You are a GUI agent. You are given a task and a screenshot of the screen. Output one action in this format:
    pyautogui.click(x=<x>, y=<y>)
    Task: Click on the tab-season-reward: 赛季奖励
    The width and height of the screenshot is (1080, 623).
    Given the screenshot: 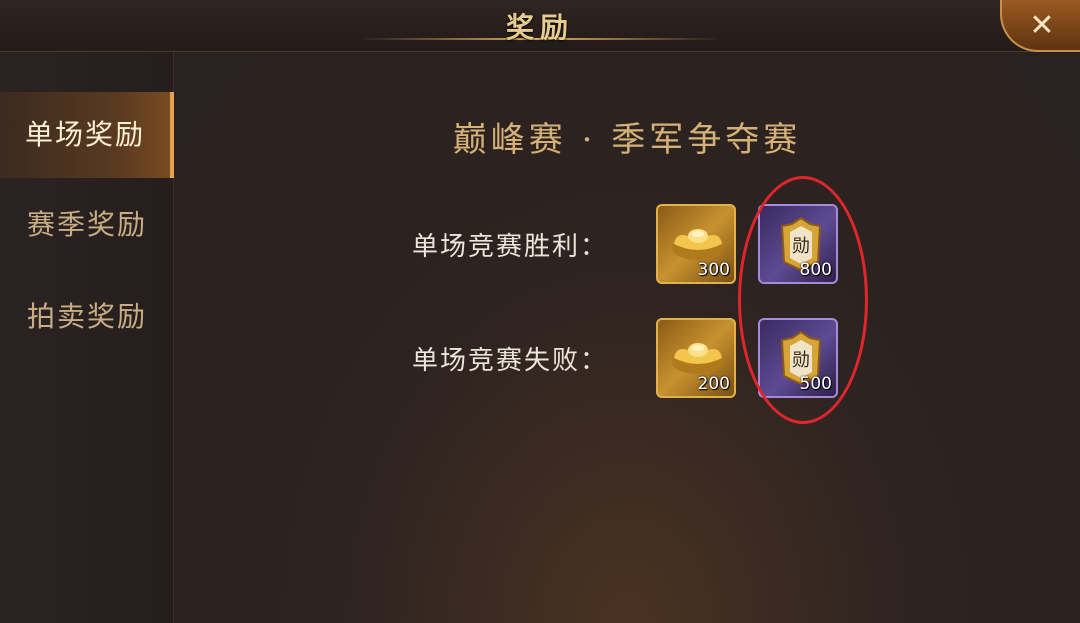 What is the action you would take?
    pyautogui.click(x=87, y=225)
    